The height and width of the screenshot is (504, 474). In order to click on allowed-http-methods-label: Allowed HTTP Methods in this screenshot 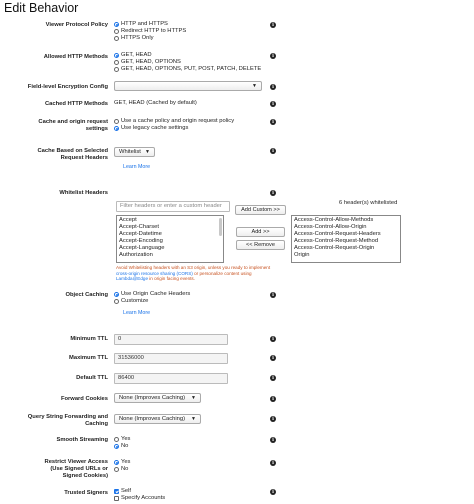, I will do `click(75, 57)`.